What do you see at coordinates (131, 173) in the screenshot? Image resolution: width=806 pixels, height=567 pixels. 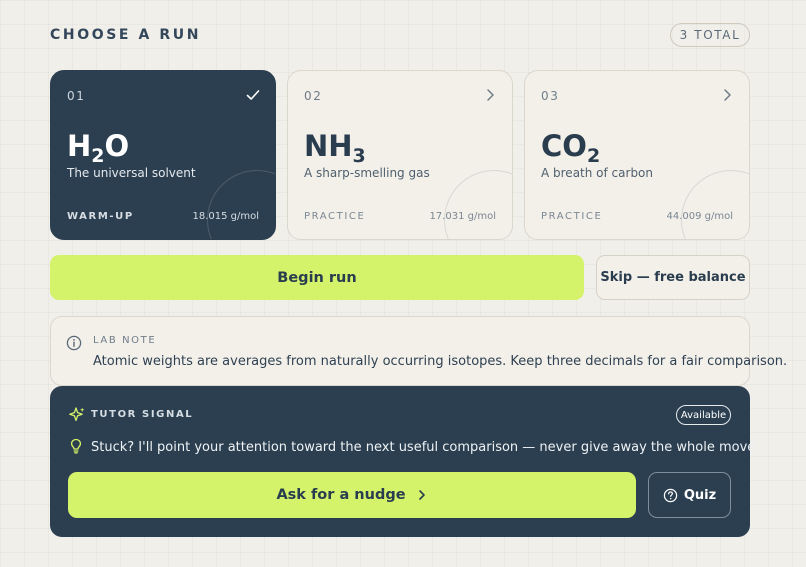 I see `run-description: The universal solvent` at bounding box center [131, 173].